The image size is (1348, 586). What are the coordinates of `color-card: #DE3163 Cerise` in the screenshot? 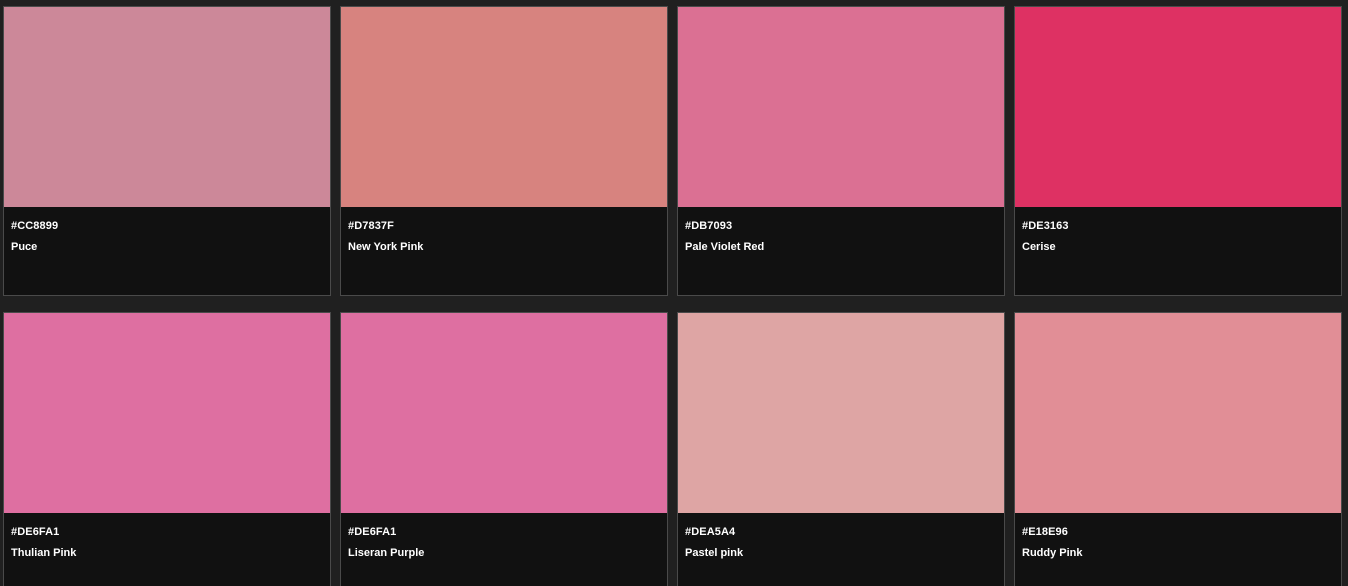 It's located at (1178, 151).